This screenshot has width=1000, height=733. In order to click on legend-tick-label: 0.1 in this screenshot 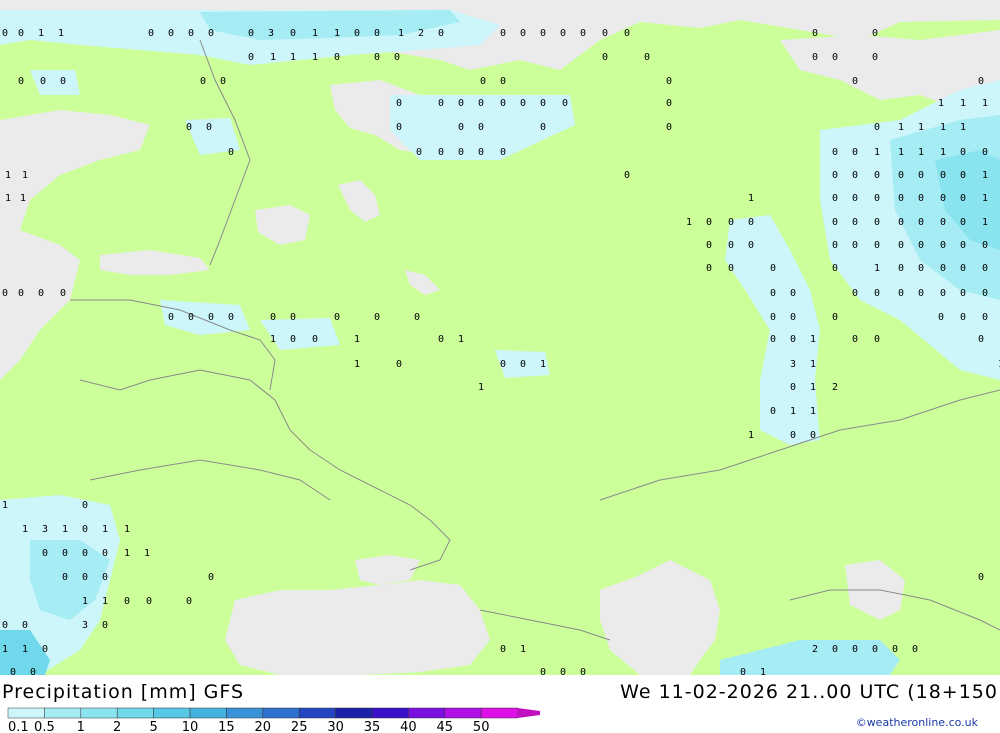, I will do `click(18, 726)`.